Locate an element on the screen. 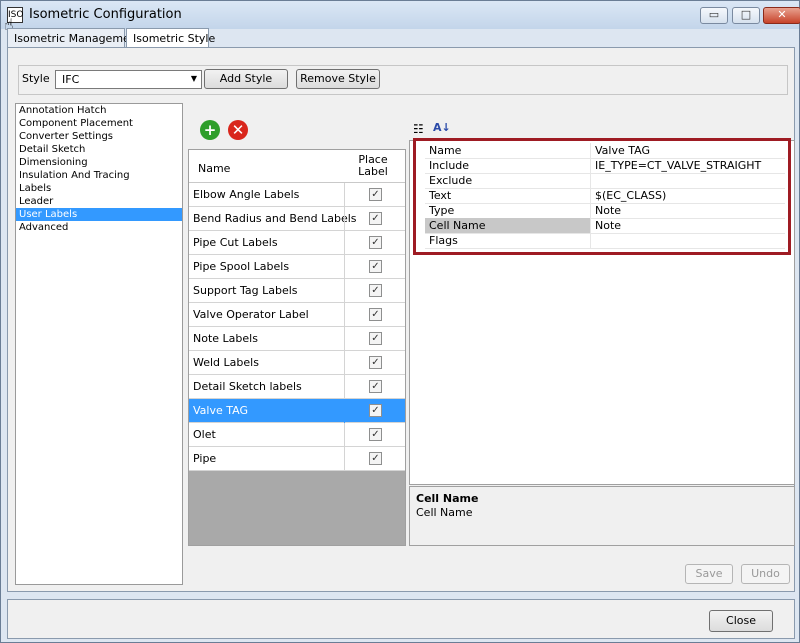 This screenshot has width=800, height=643. nav-item: Labels is located at coordinates (99, 188).